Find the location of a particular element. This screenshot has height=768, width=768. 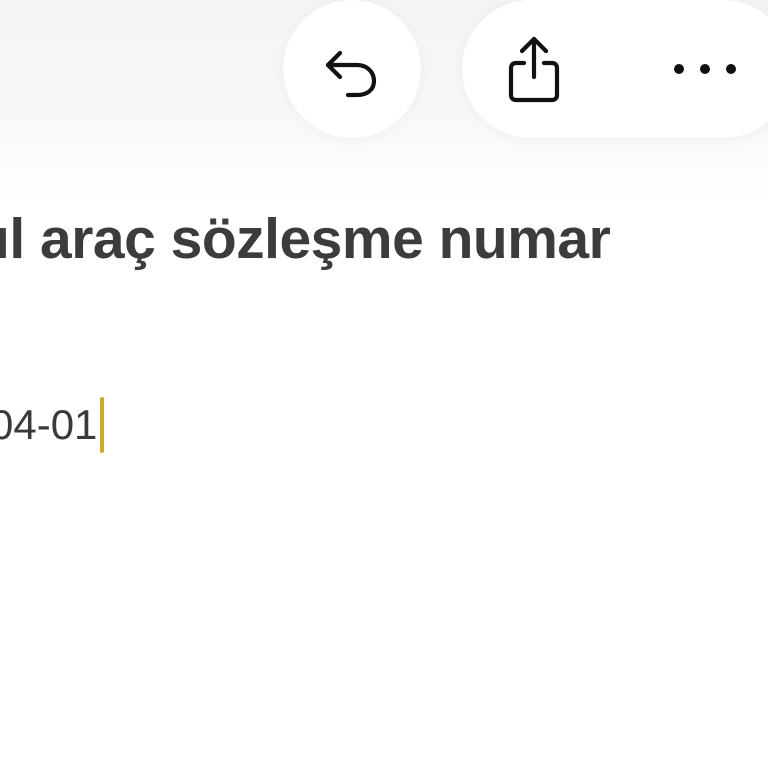

undo-button is located at coordinates (352, 69).